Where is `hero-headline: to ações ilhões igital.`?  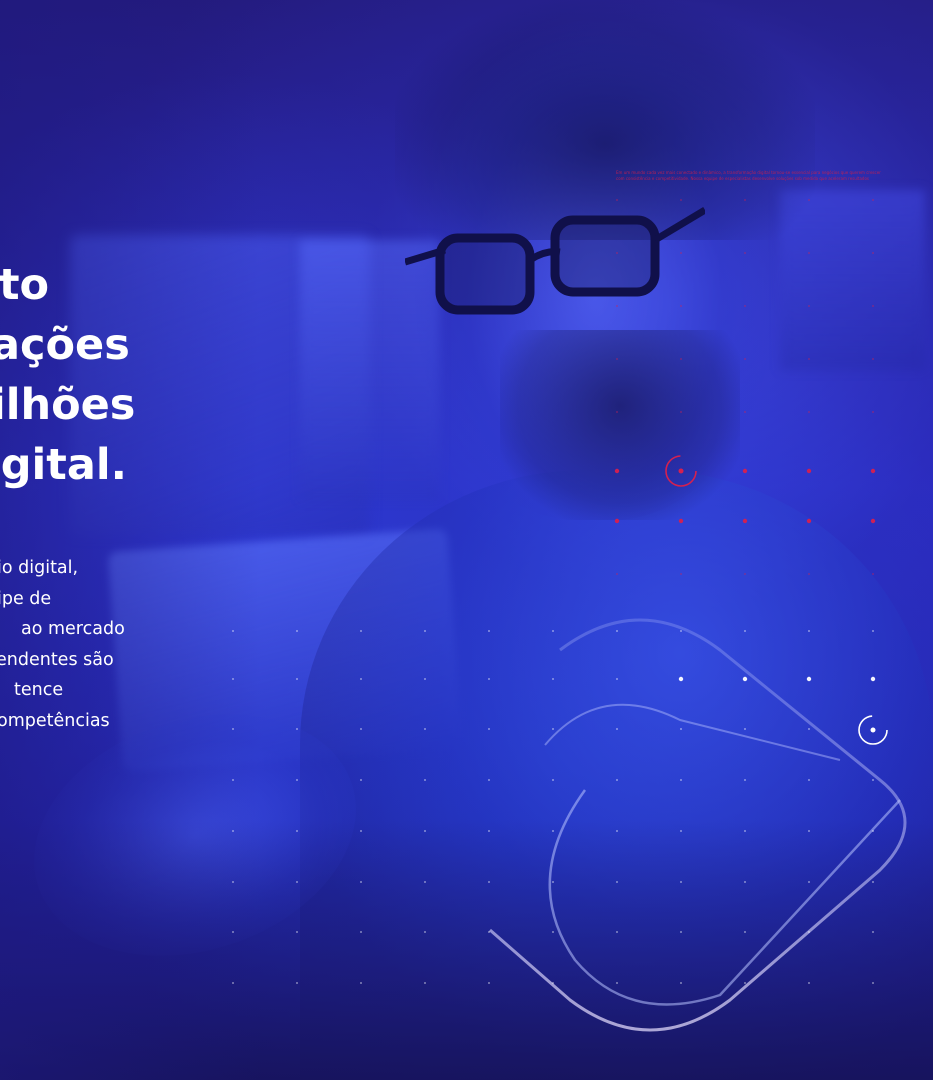 hero-headline: to ações ilhões igital. is located at coordinates (67, 375).